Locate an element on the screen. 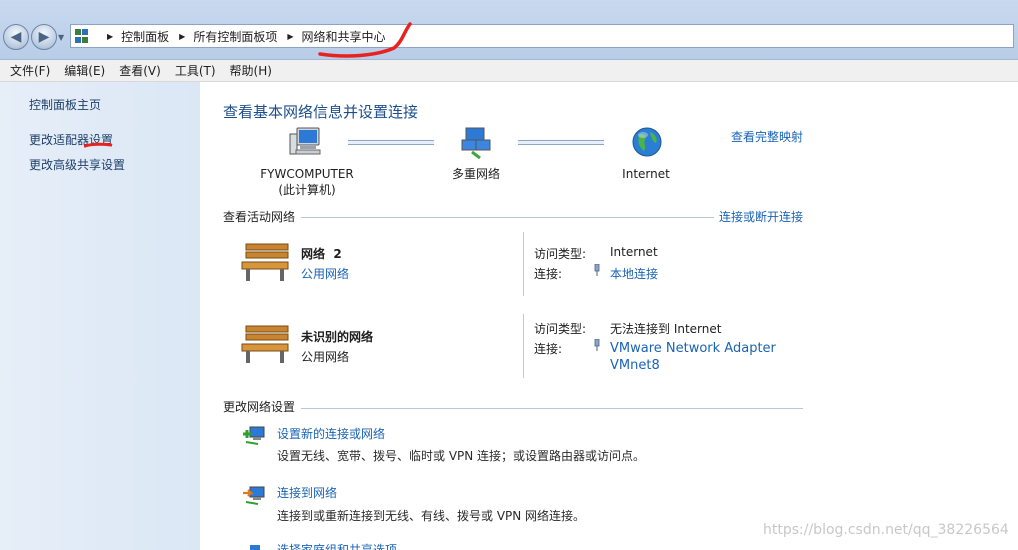  setup-new-connection-desc: 设置无线、宽带、拨号、临时或 VPN 连接；或设置路由器或访问点。 is located at coordinates (461, 456).